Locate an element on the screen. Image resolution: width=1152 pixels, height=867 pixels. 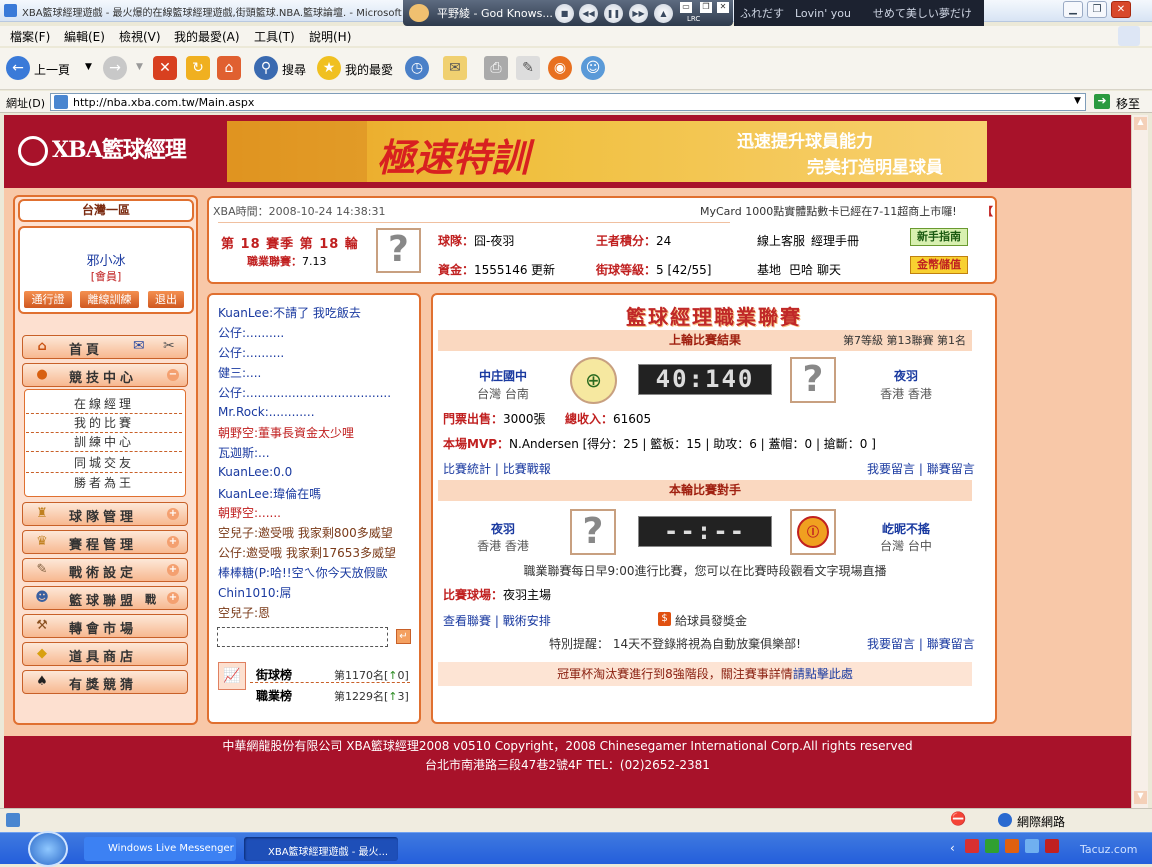
vertical-scrollbar: ▲ ▼ is located at coordinates (1139, 461).